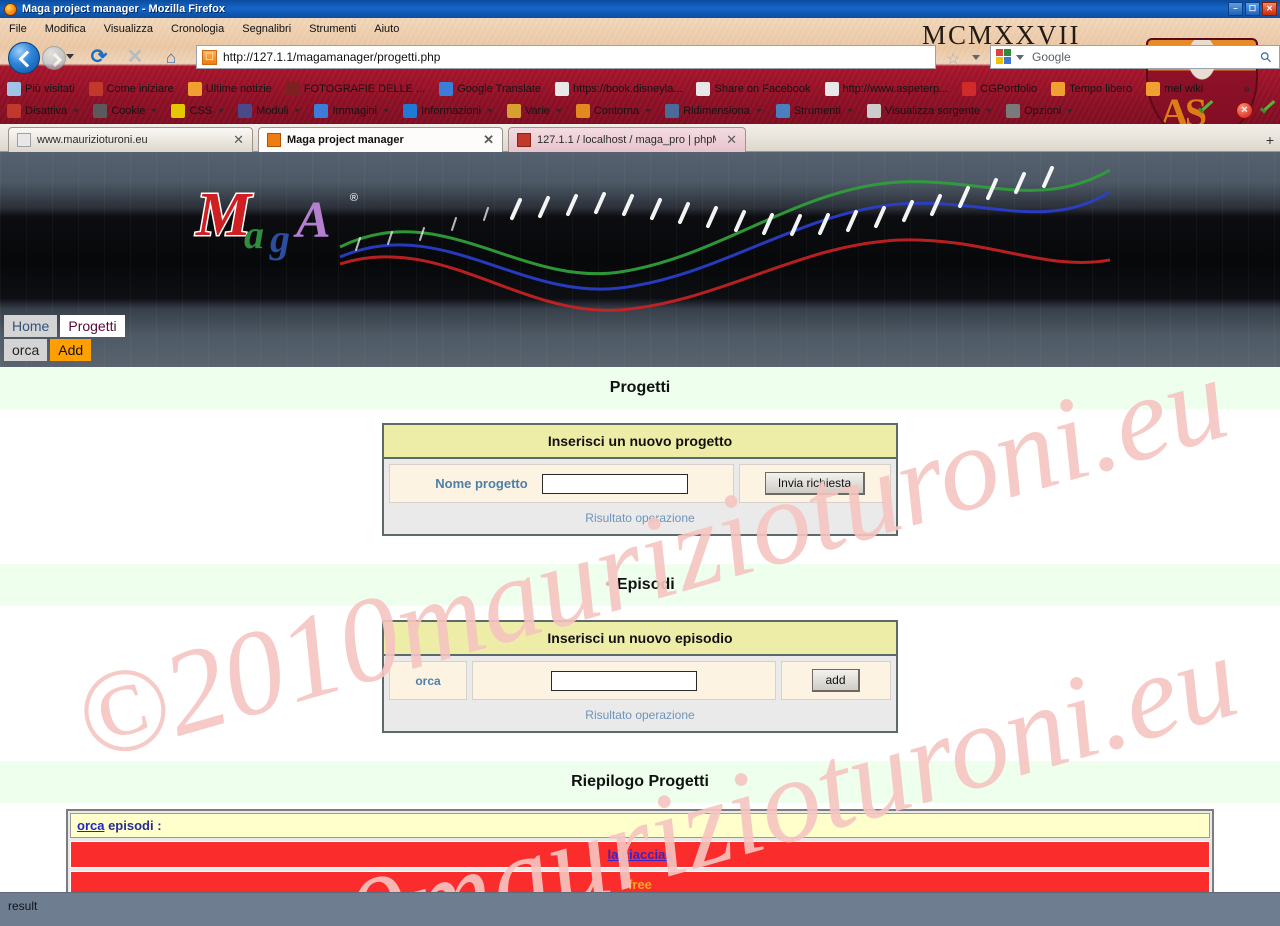 This screenshot has height=926, width=1280. I want to click on maga-logo: M a g A ®, so click(276, 226).